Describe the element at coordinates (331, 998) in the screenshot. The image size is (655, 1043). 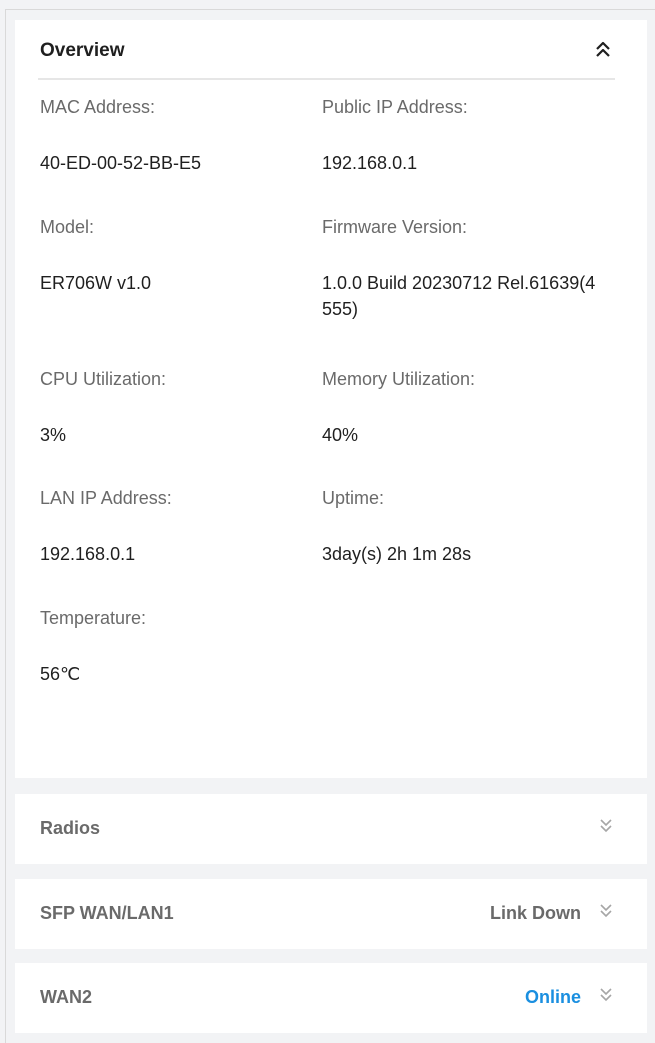
I see `wan2-section: WAN2 Online` at that location.